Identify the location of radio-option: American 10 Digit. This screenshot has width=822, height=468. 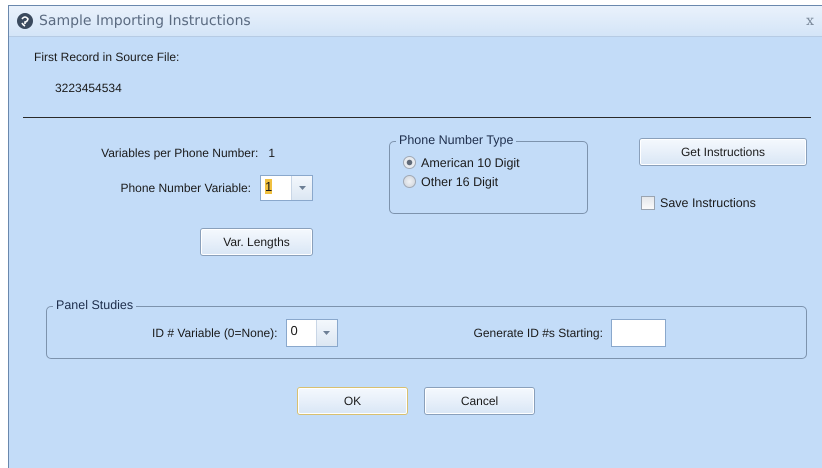
(495, 162).